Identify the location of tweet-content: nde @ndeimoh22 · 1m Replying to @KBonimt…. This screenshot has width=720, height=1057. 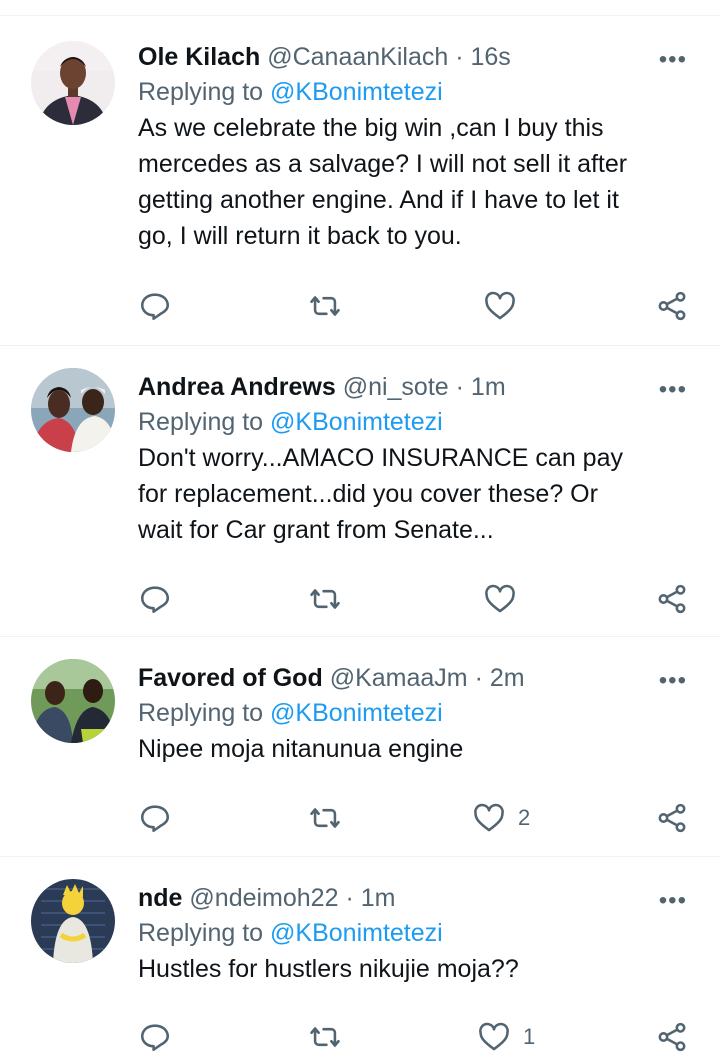
(410, 934).